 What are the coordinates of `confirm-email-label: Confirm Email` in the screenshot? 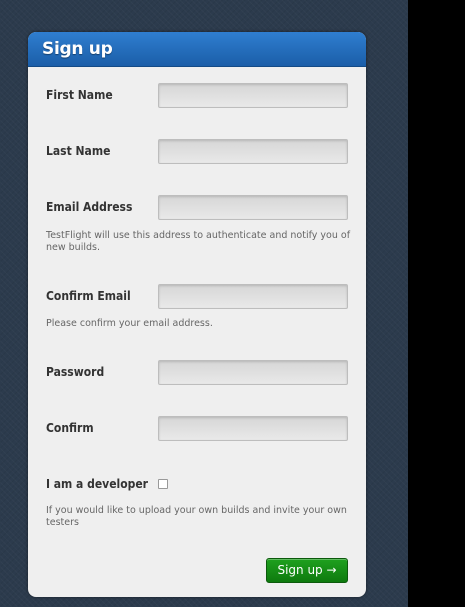 It's located at (88, 296).